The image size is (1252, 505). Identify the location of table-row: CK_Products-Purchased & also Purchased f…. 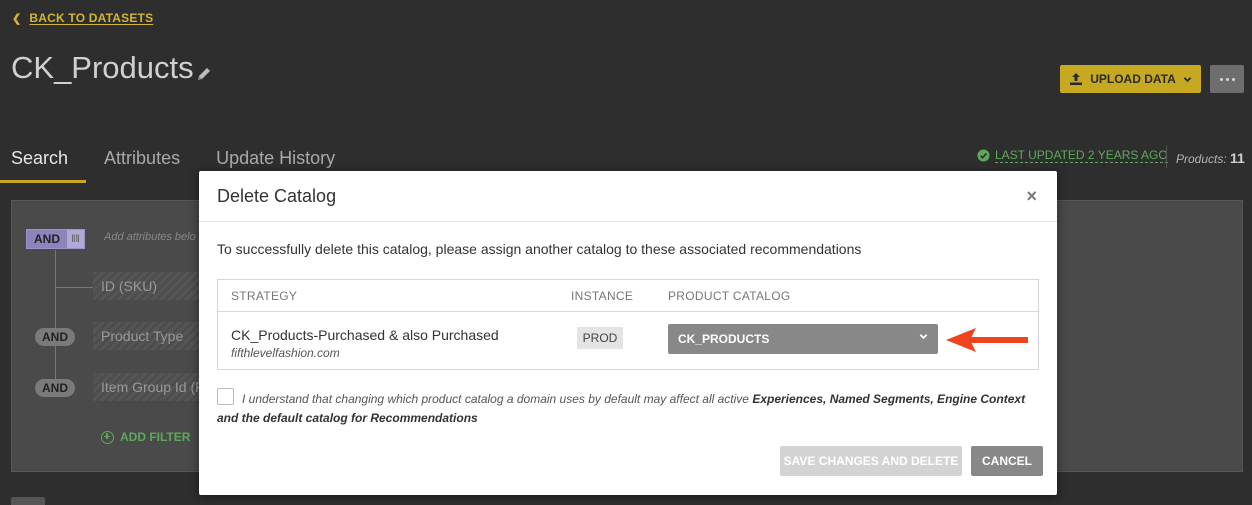
(628, 341).